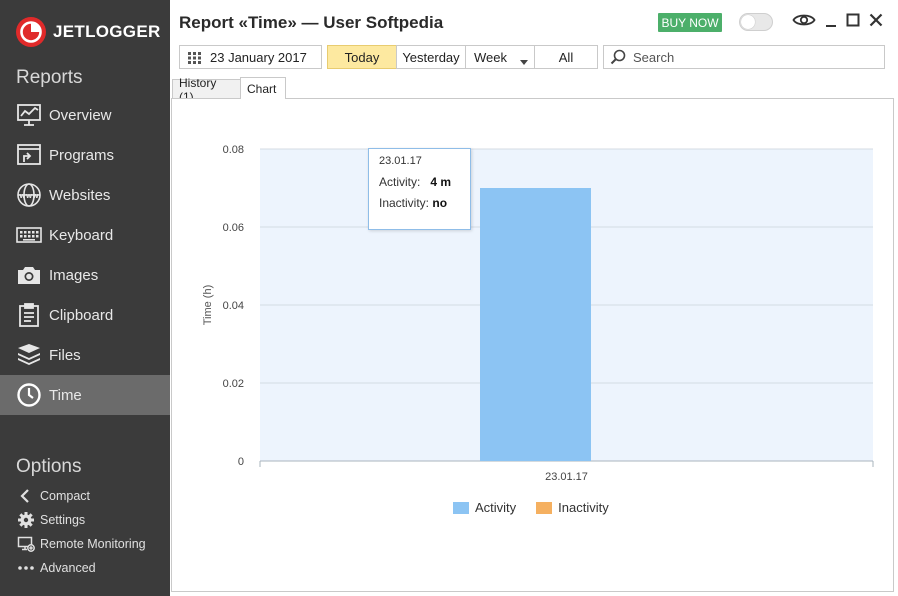  Describe the element at coordinates (263, 88) in the screenshot. I see `tab-chart: Chart` at that location.